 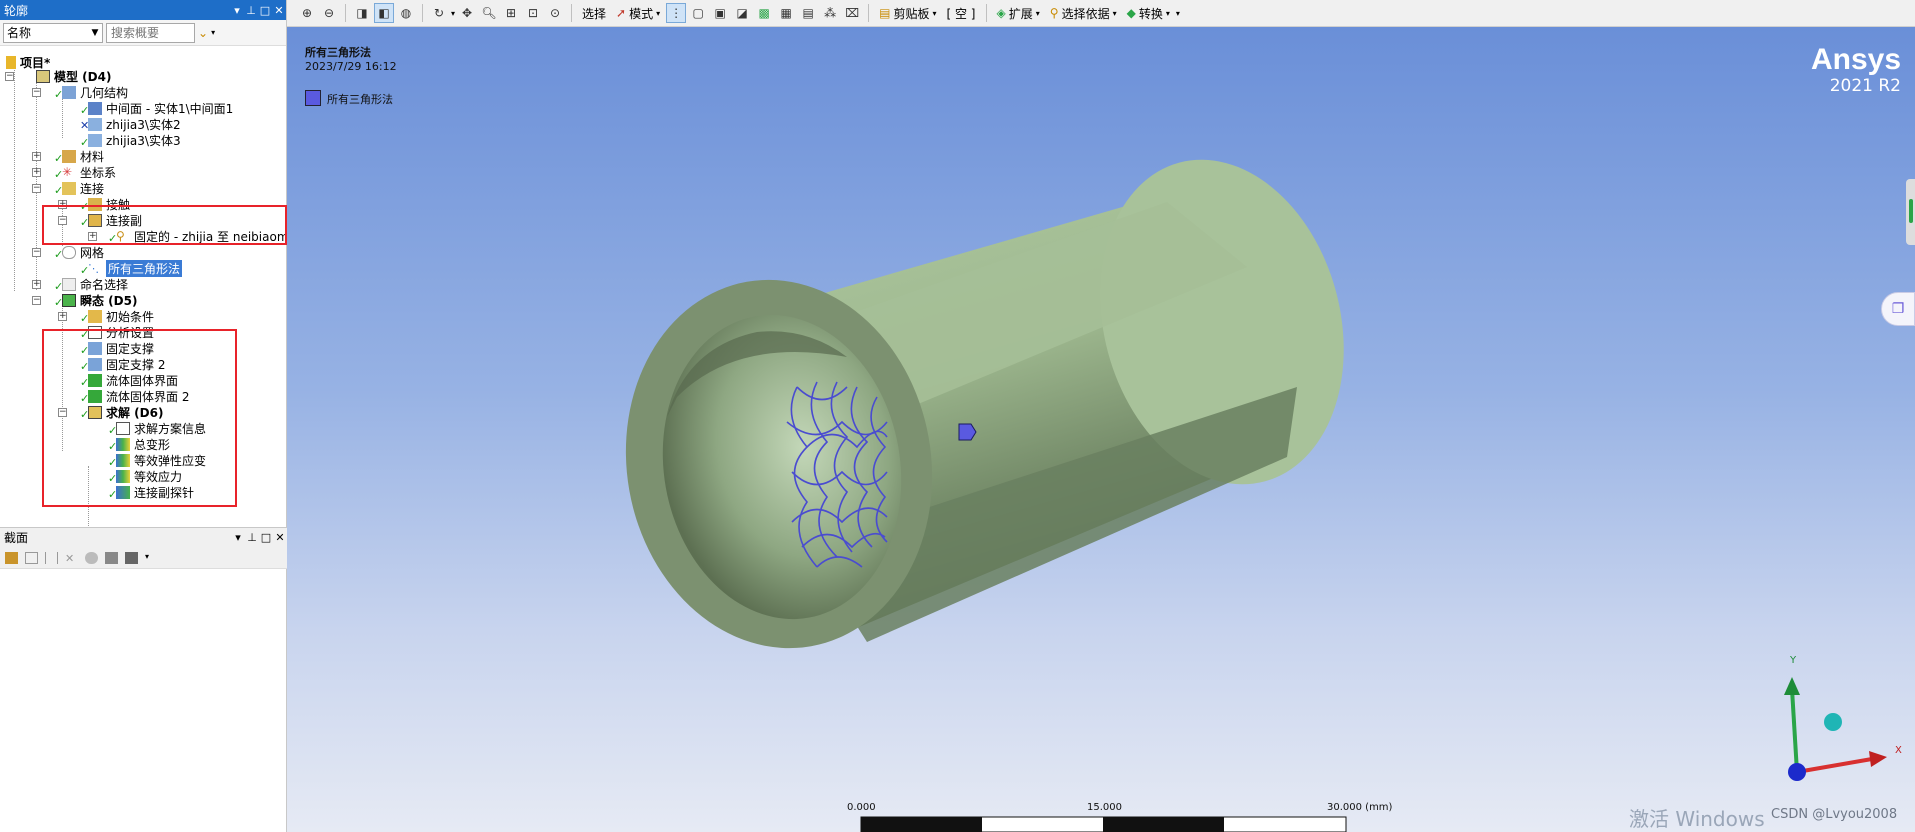 What do you see at coordinates (91, 557) in the screenshot?
I see `show-whole-icon` at bounding box center [91, 557].